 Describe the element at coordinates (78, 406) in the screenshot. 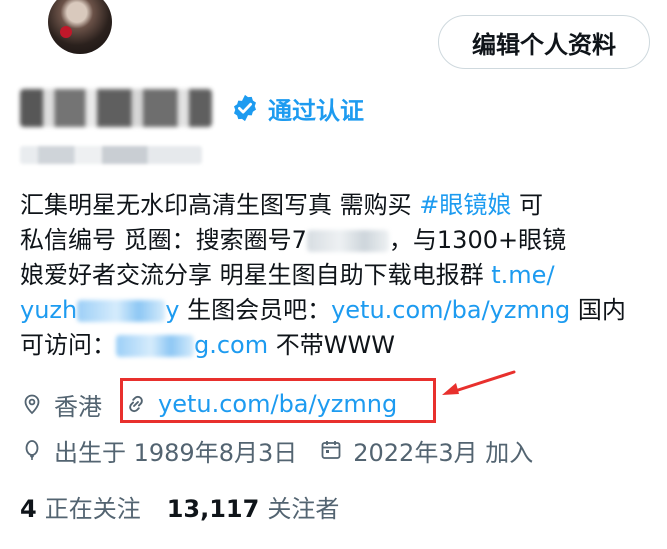

I see `location-text: 香港` at that location.